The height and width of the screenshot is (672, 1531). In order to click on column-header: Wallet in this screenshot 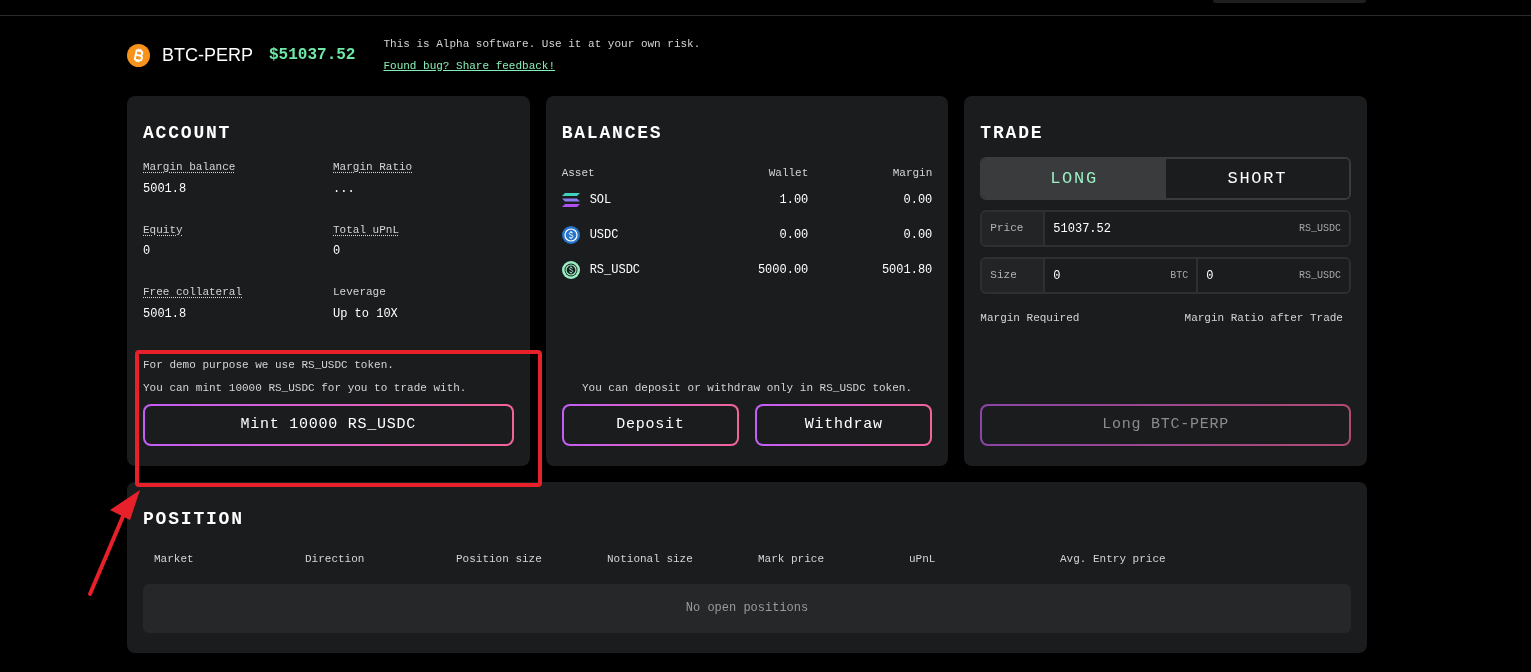, I will do `click(788, 173)`.